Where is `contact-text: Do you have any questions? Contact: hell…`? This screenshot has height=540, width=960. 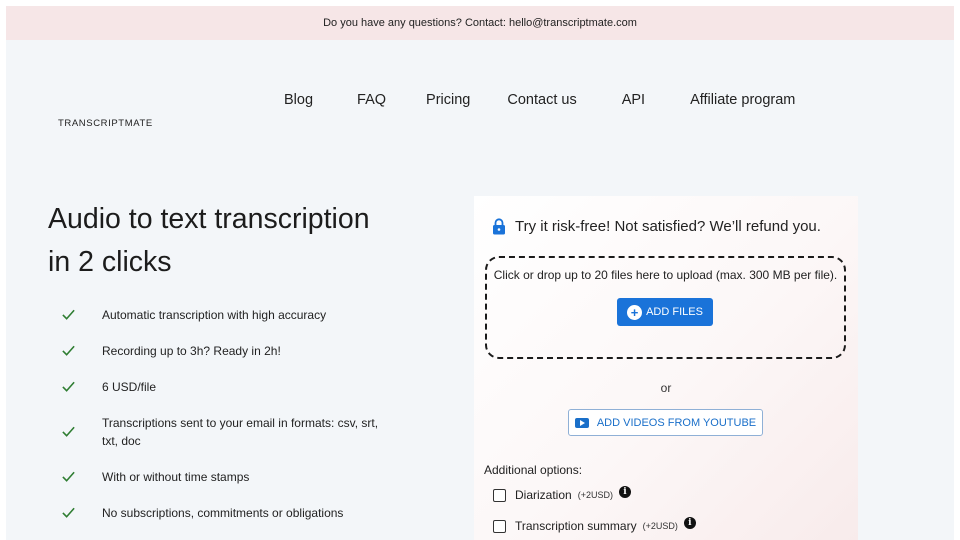 contact-text: Do you have any questions? Contact: hell… is located at coordinates (480, 23).